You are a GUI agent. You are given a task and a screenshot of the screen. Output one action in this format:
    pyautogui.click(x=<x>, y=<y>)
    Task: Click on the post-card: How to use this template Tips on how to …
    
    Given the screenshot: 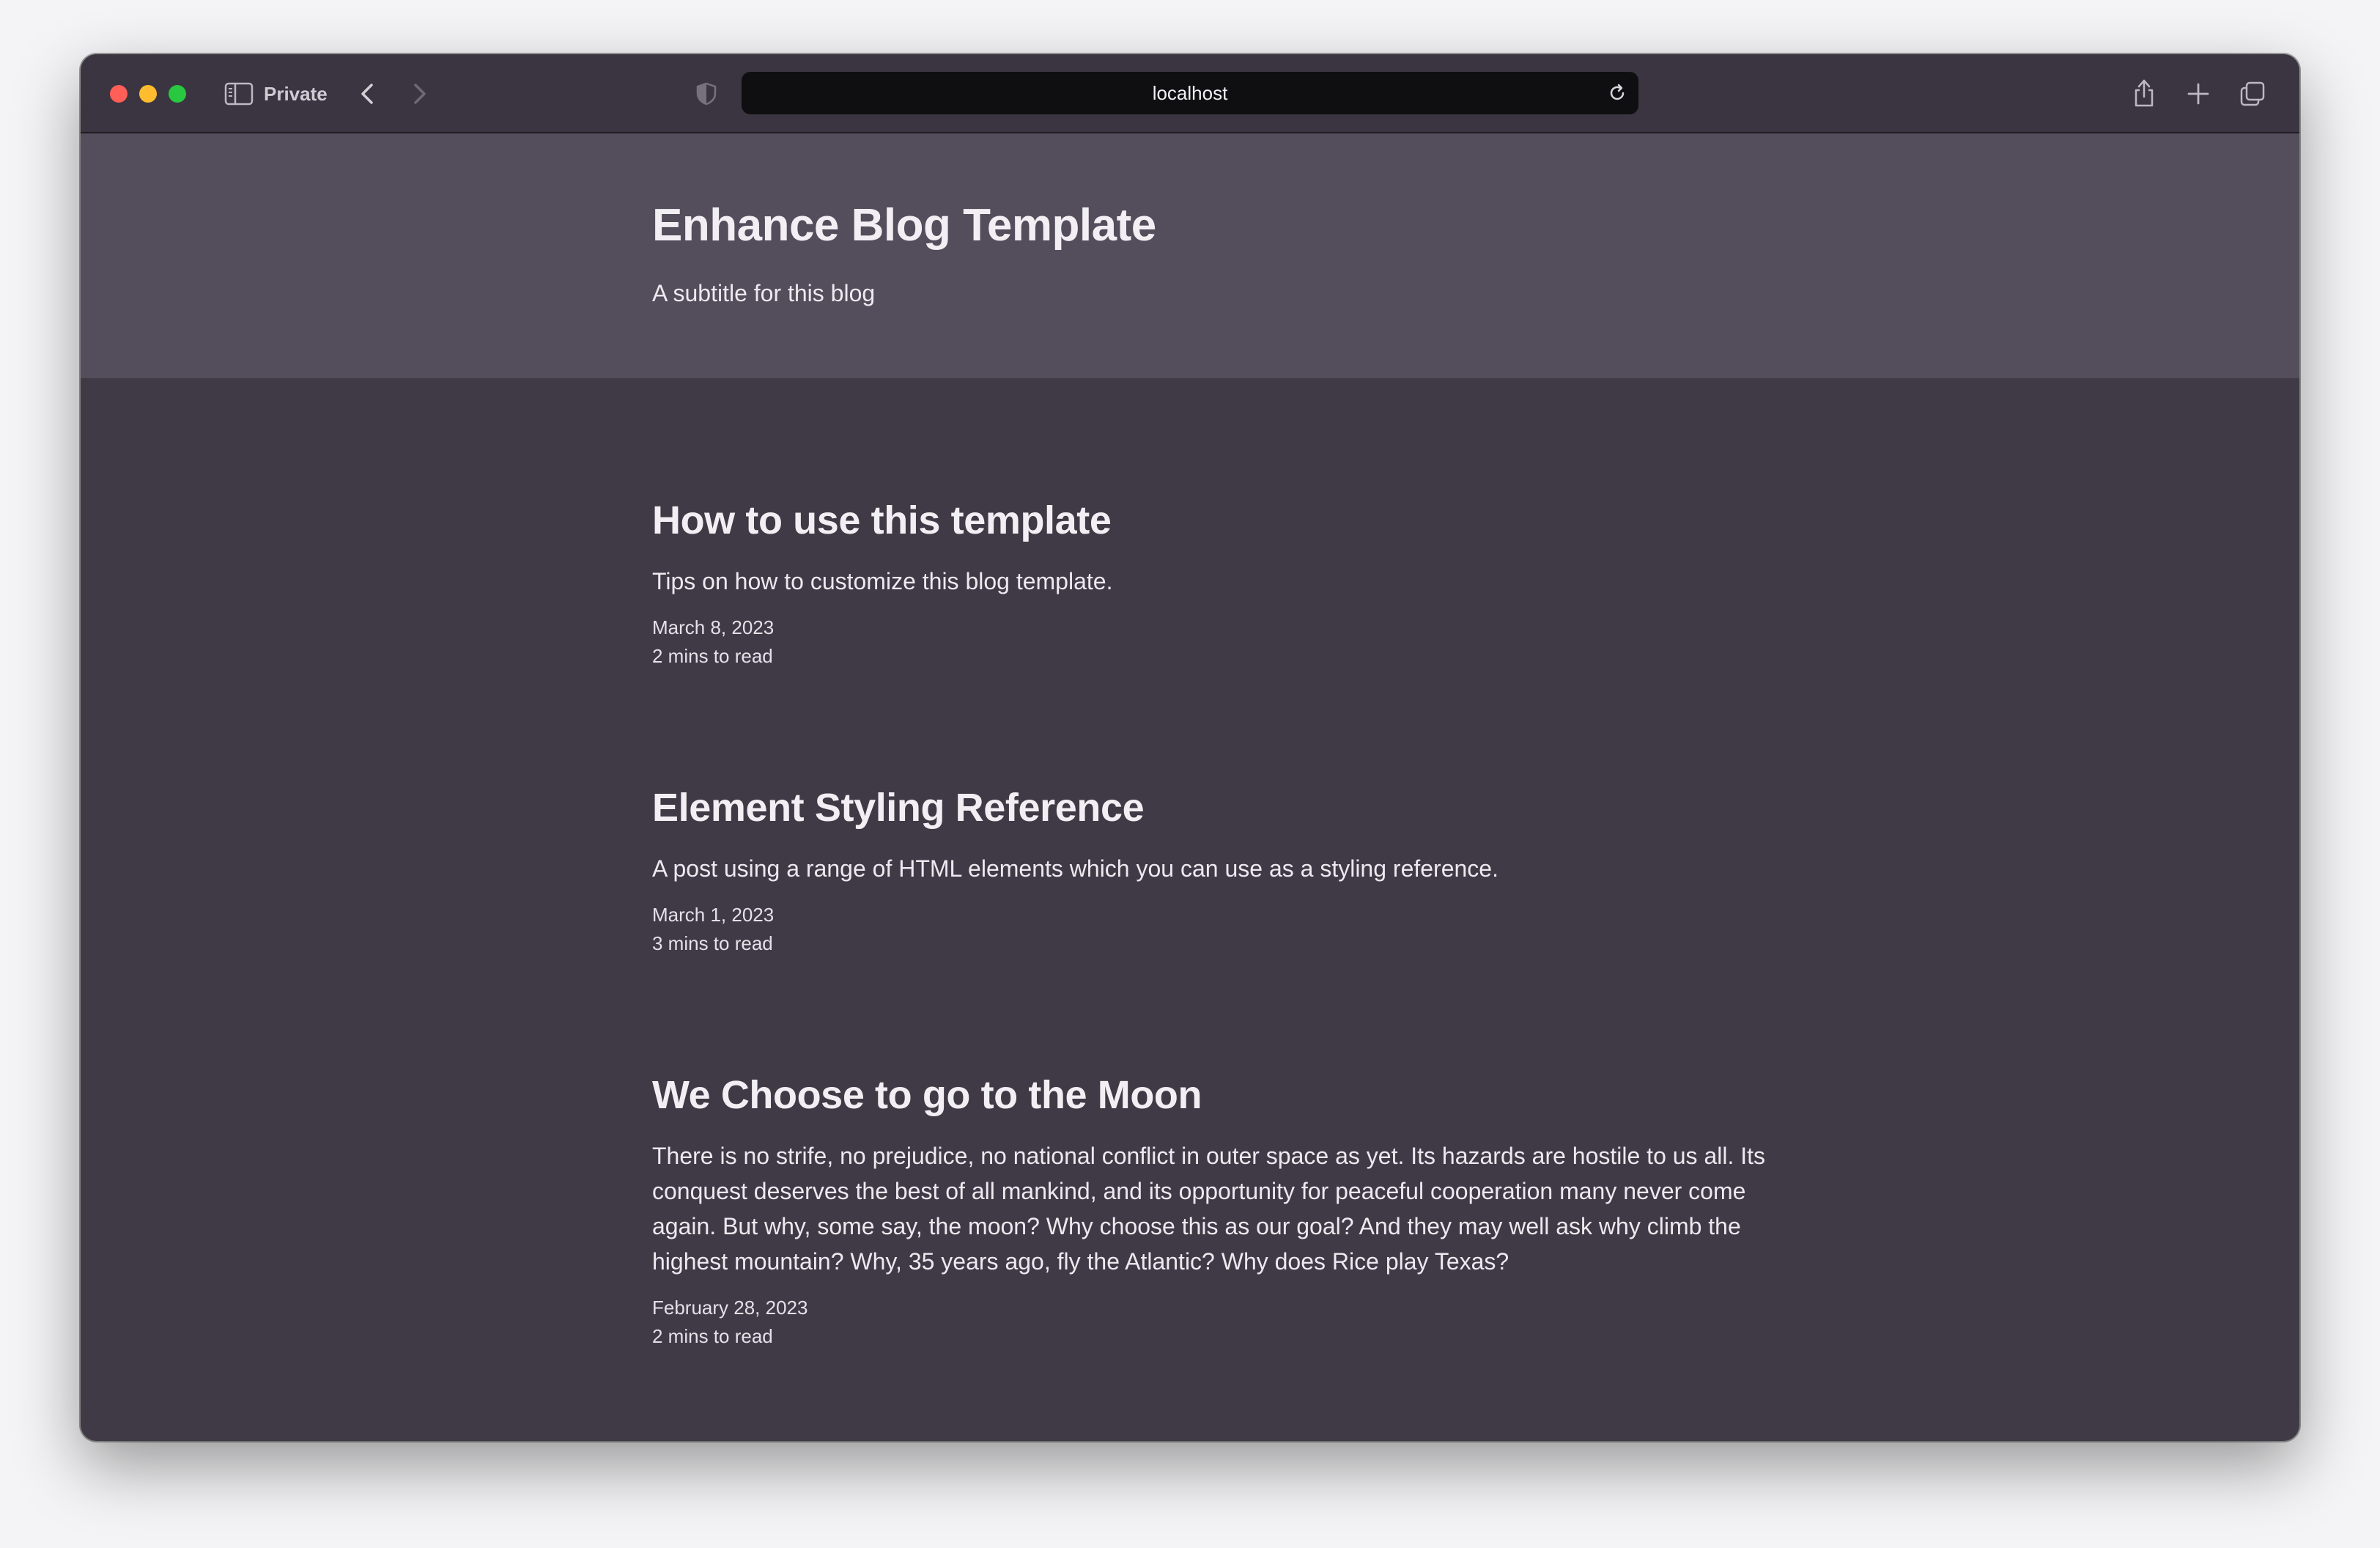 What is the action you would take?
    pyautogui.click(x=1209, y=584)
    